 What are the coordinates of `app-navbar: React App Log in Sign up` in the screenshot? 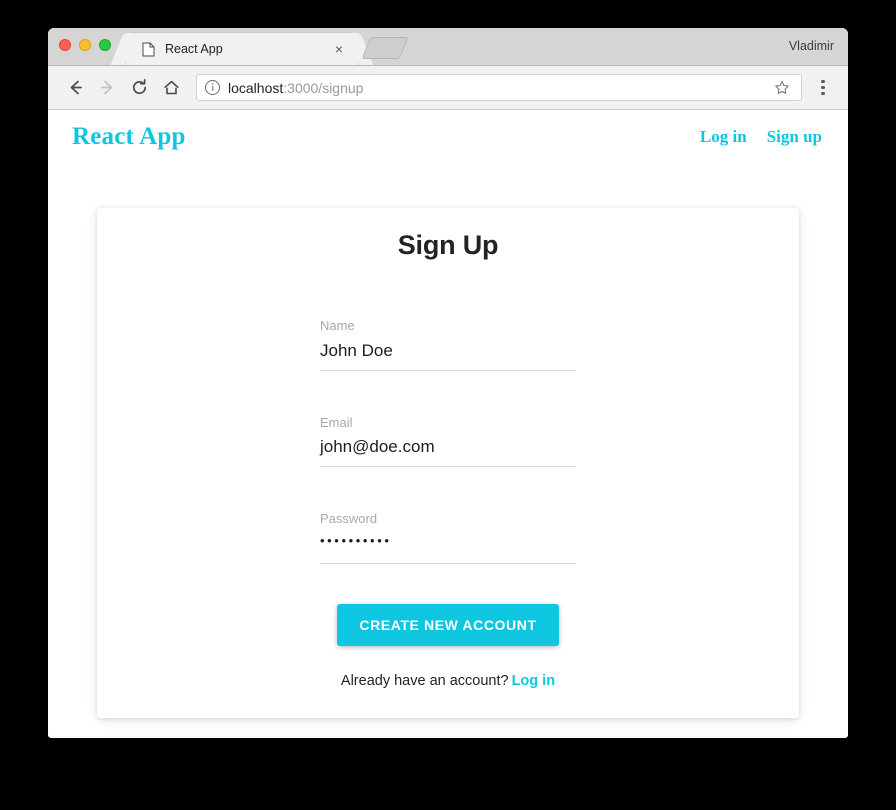 It's located at (448, 137).